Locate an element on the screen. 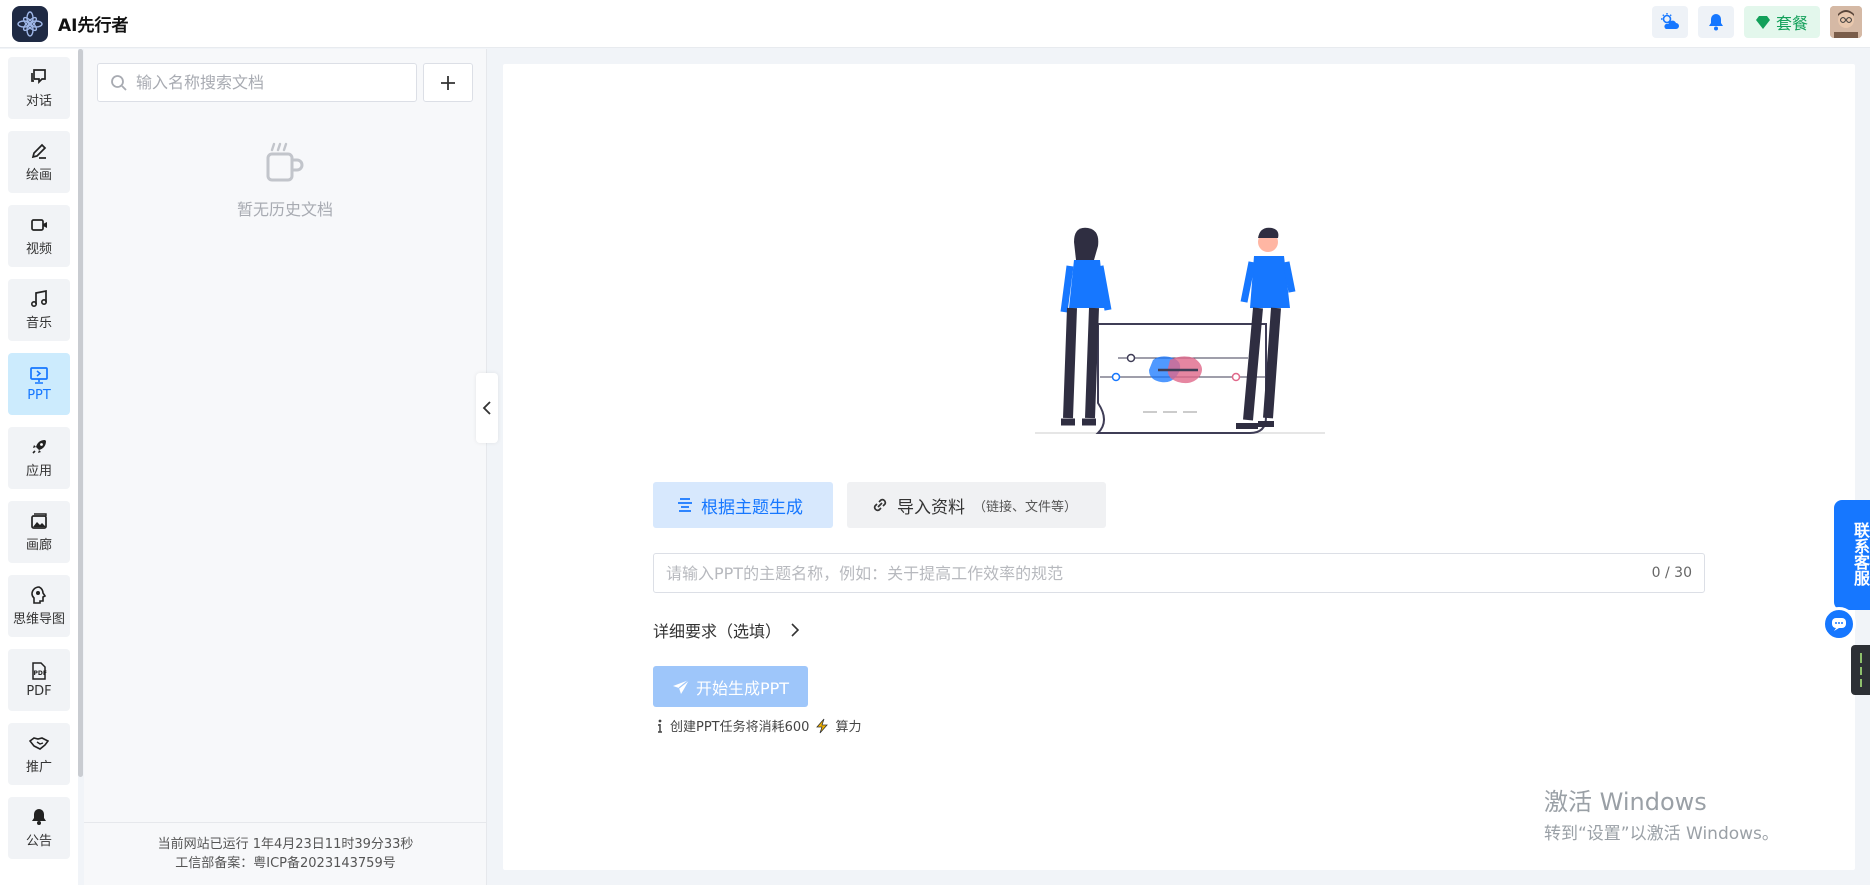 The height and width of the screenshot is (885, 1870). cost-note: 创建PPT任务将消耗600 算力 is located at coordinates (758, 725).